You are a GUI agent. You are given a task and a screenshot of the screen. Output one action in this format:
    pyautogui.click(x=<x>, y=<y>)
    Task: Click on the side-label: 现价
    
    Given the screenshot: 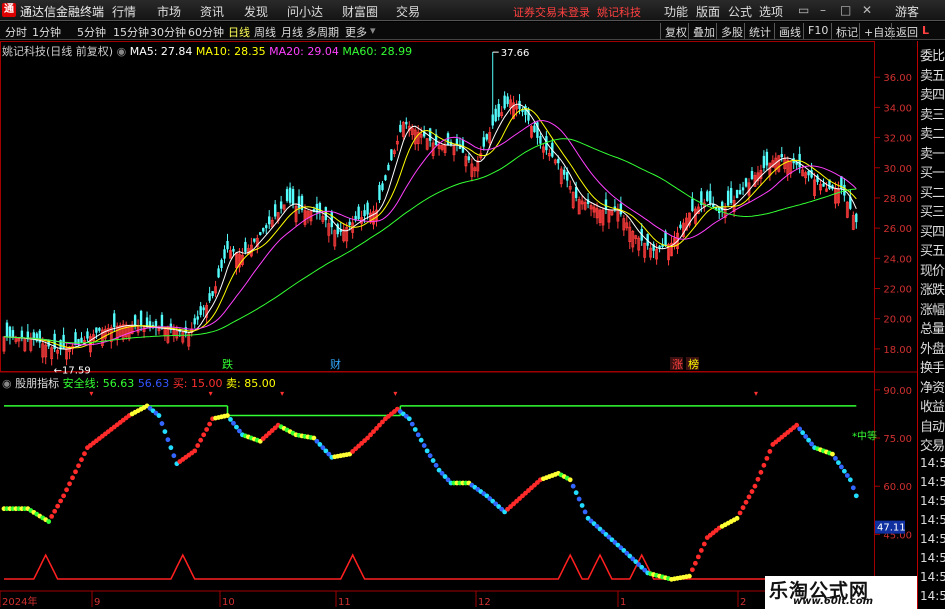 What is the action you would take?
    pyautogui.click(x=932, y=269)
    